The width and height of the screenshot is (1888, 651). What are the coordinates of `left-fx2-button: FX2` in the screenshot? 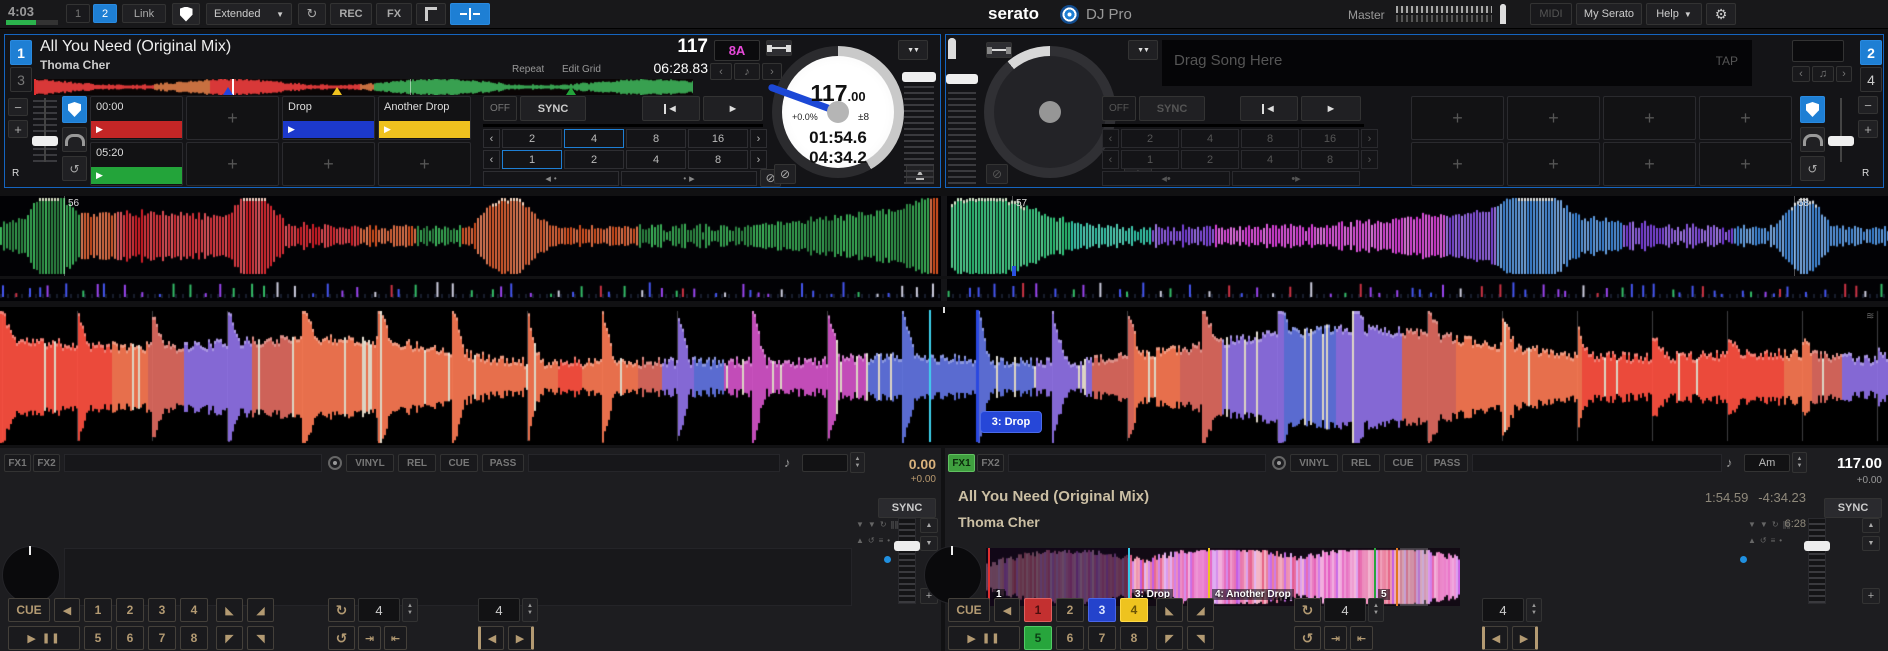 It's located at (46, 463).